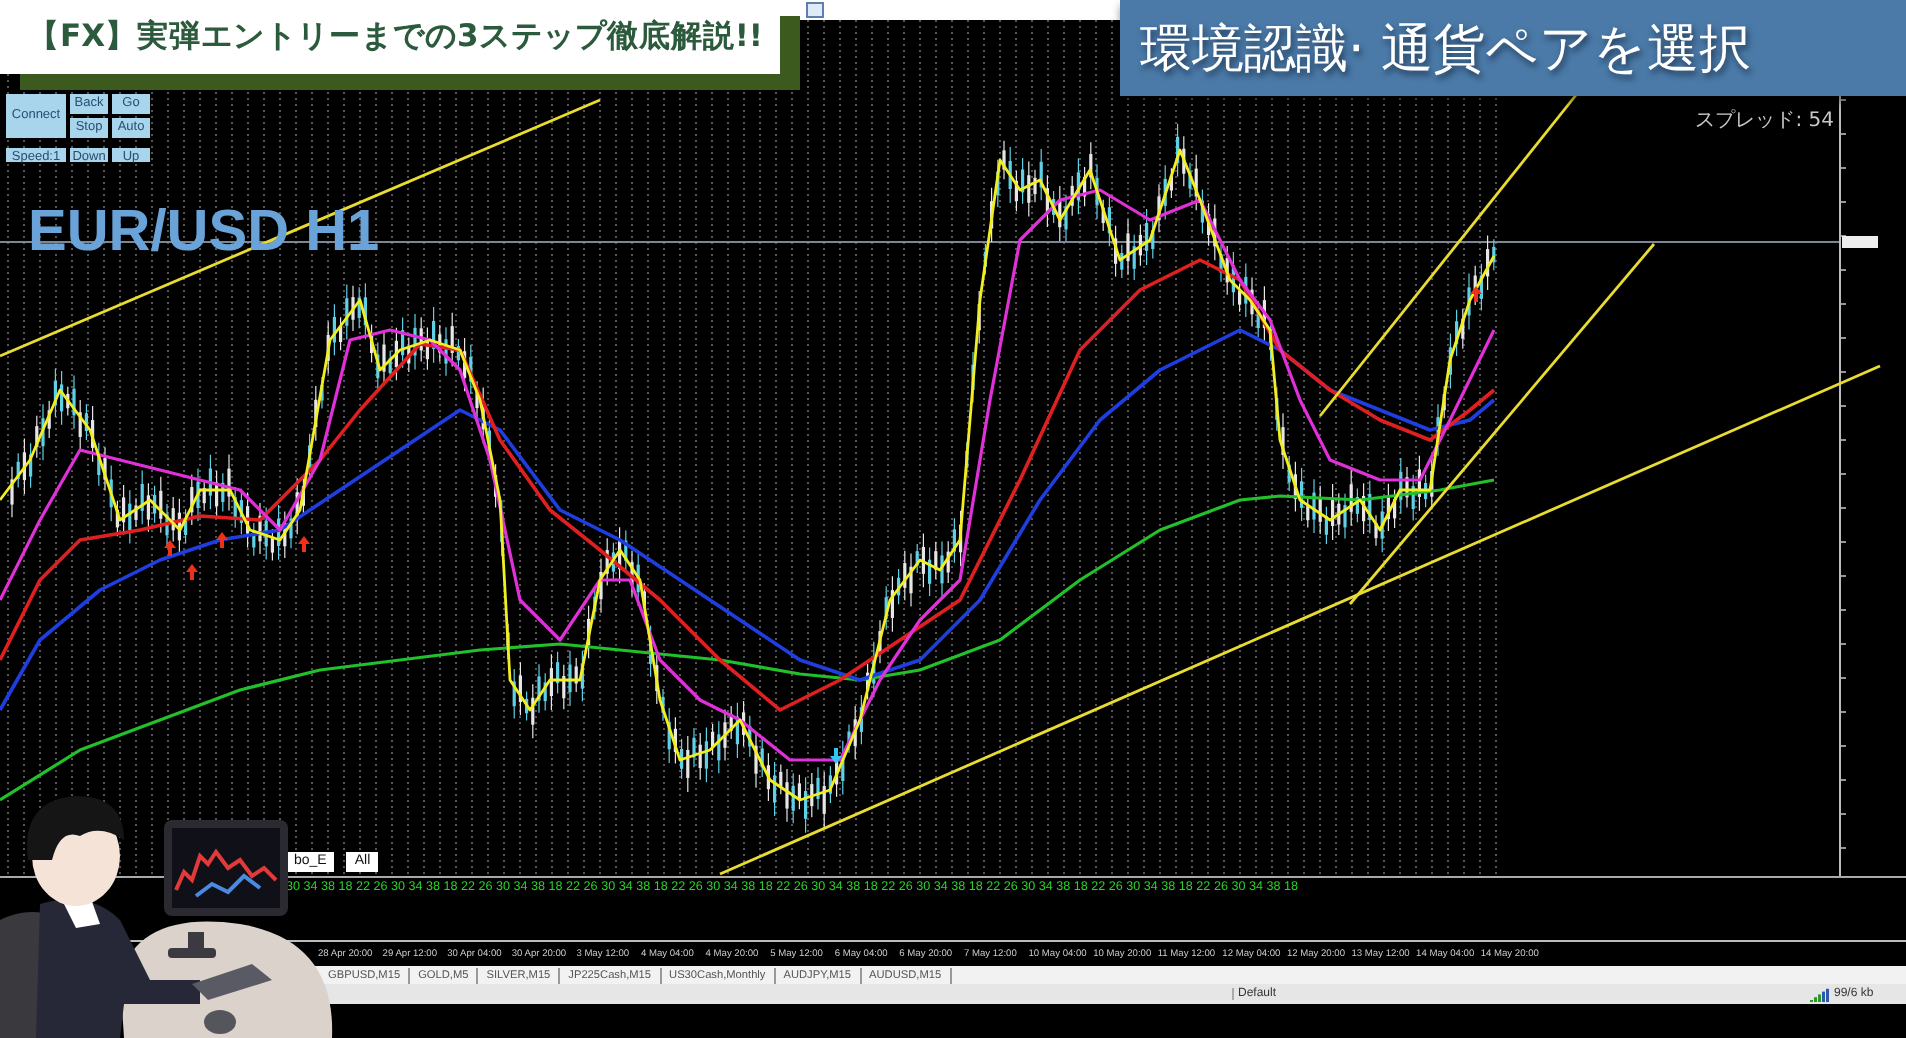 The image size is (1906, 1038). What do you see at coordinates (1513, 48) in the screenshot?
I see `step-caption-banner: 環境認識· 通貨ペアを選択` at bounding box center [1513, 48].